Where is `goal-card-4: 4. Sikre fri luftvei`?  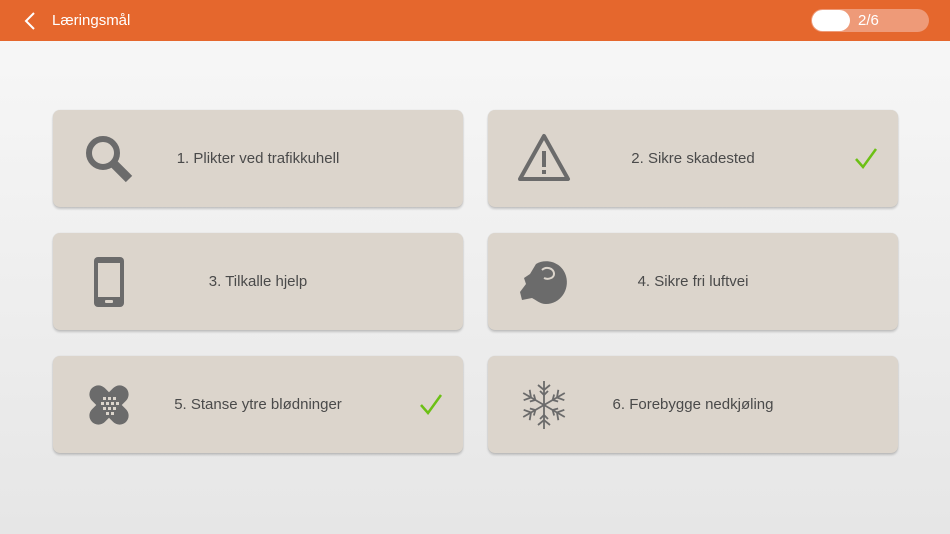 goal-card-4: 4. Sikre fri luftvei is located at coordinates (693, 281).